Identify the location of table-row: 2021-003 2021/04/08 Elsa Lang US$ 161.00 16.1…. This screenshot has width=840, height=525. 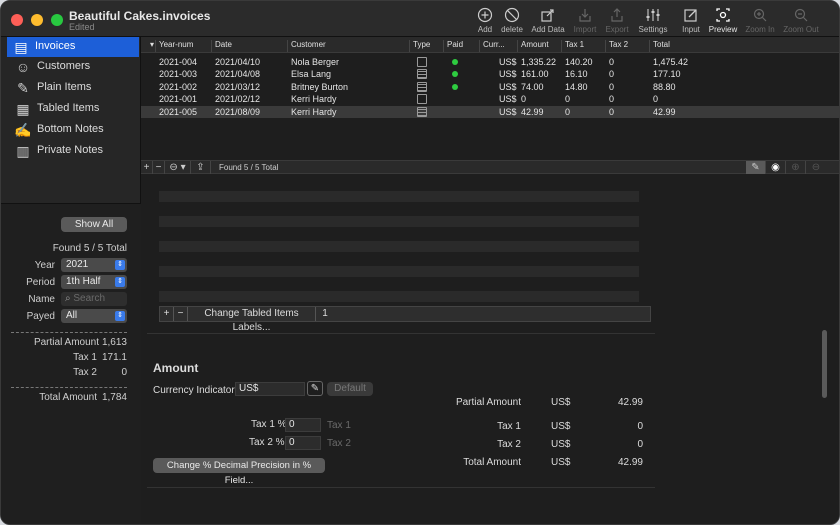
(490, 74).